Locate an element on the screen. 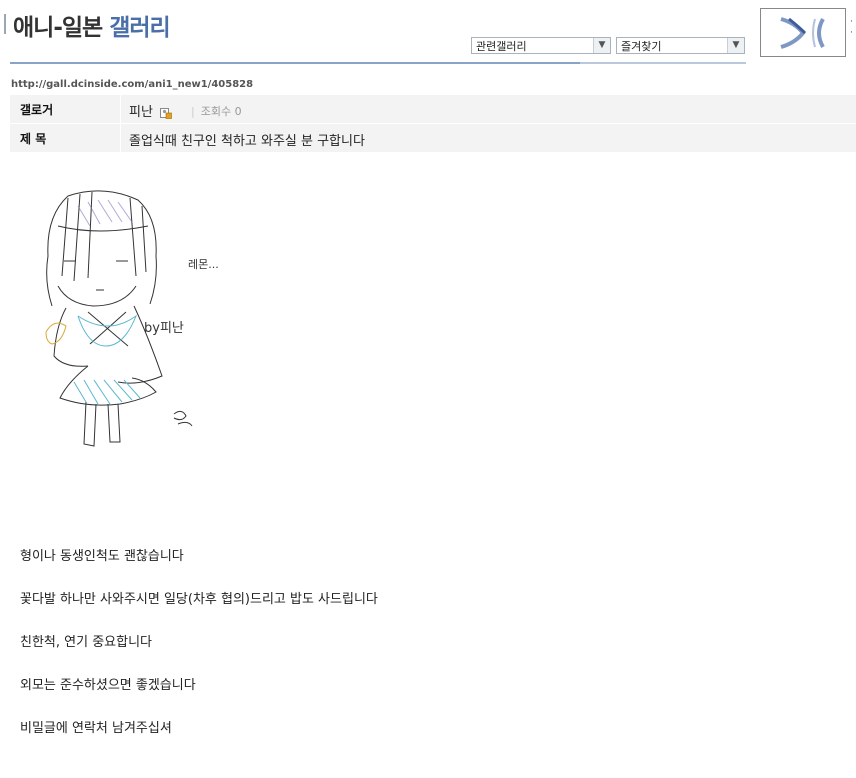  gallery-title: 애니-일본 갤러리 is located at coordinates (92, 25).